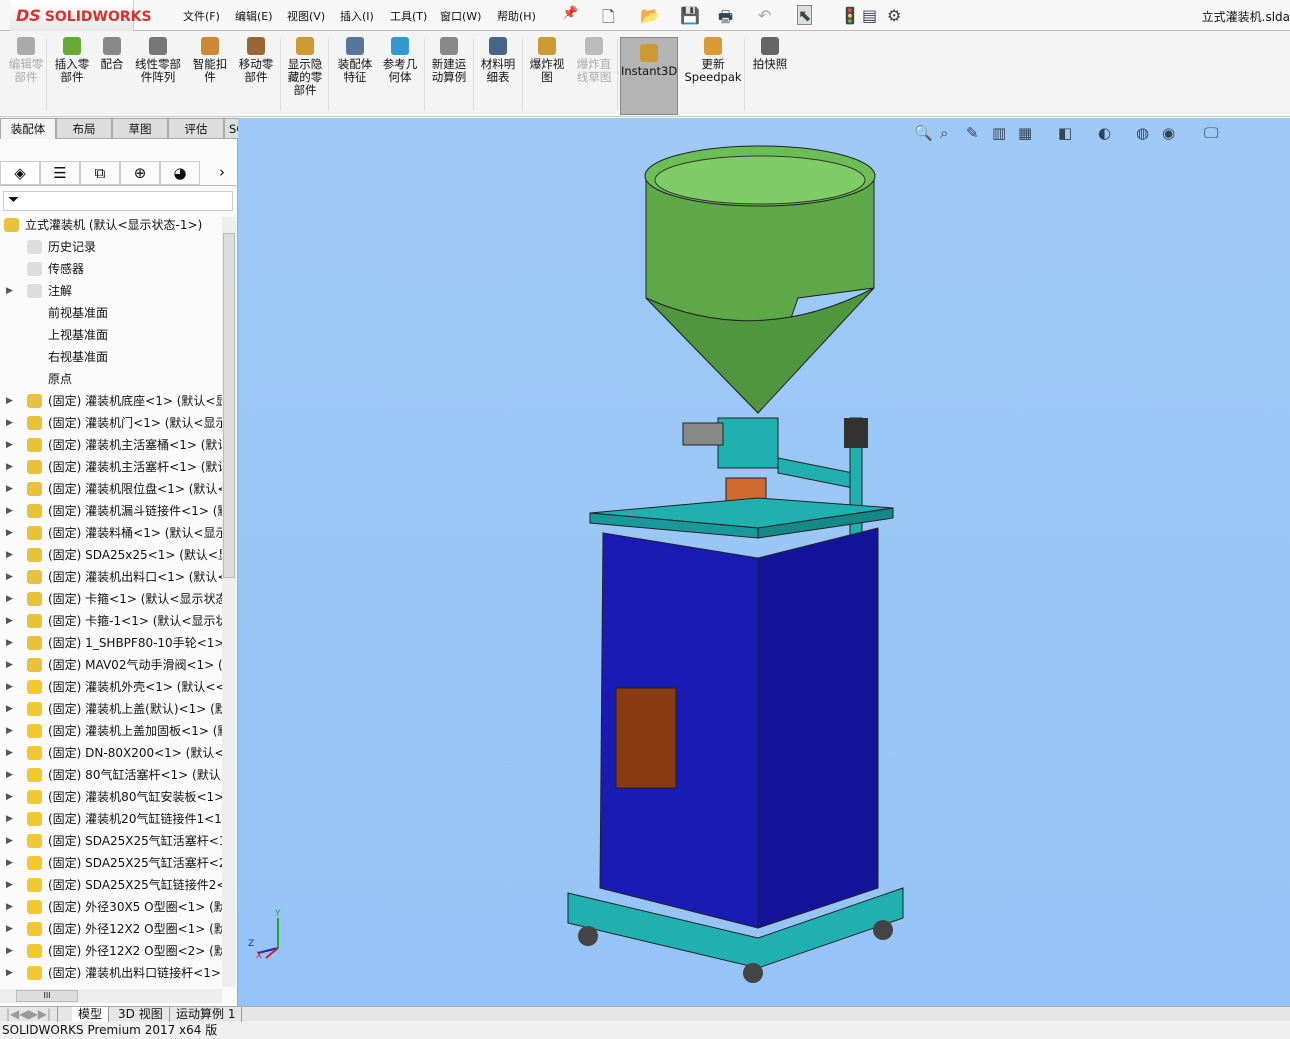  What do you see at coordinates (850, 15) in the screenshot?
I see `rebuild-icon: 🚦` at bounding box center [850, 15].